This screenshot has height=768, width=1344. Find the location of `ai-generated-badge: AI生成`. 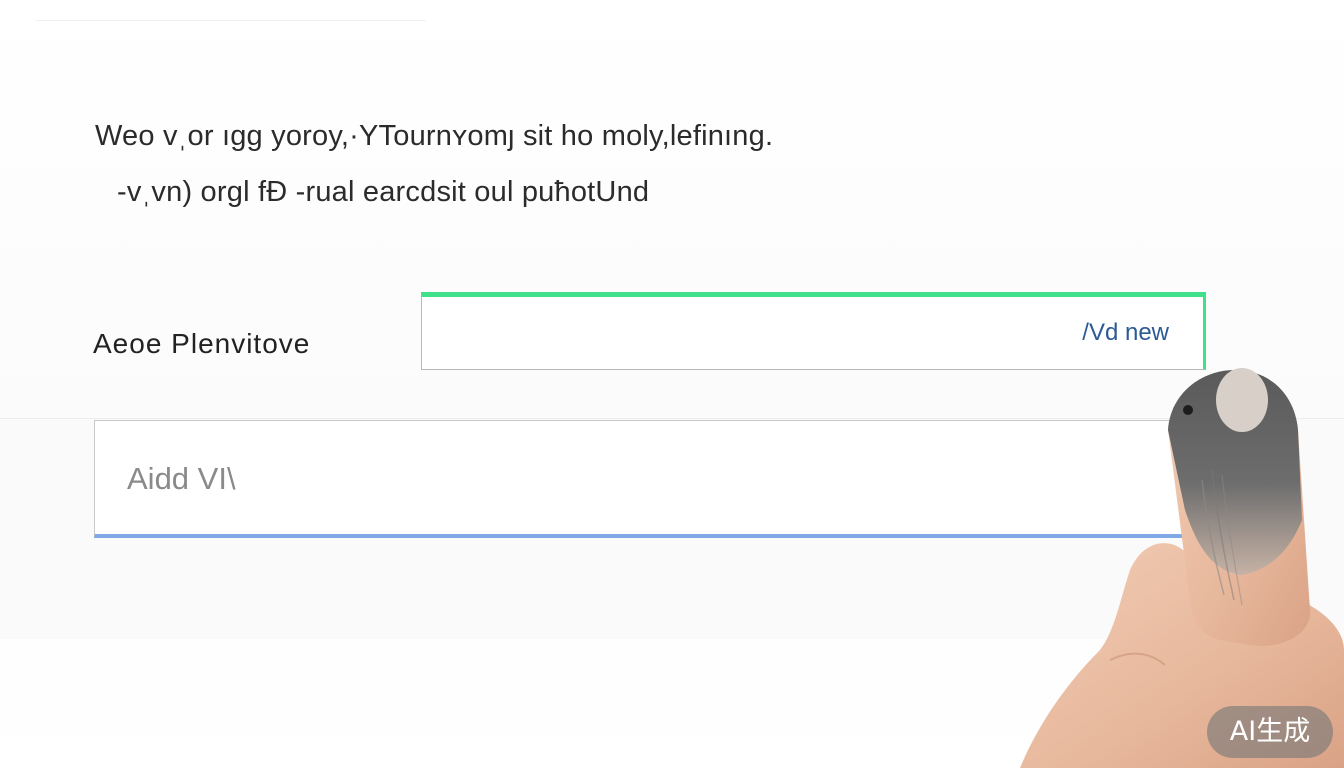

ai-generated-badge: AI生成 is located at coordinates (1270, 732).